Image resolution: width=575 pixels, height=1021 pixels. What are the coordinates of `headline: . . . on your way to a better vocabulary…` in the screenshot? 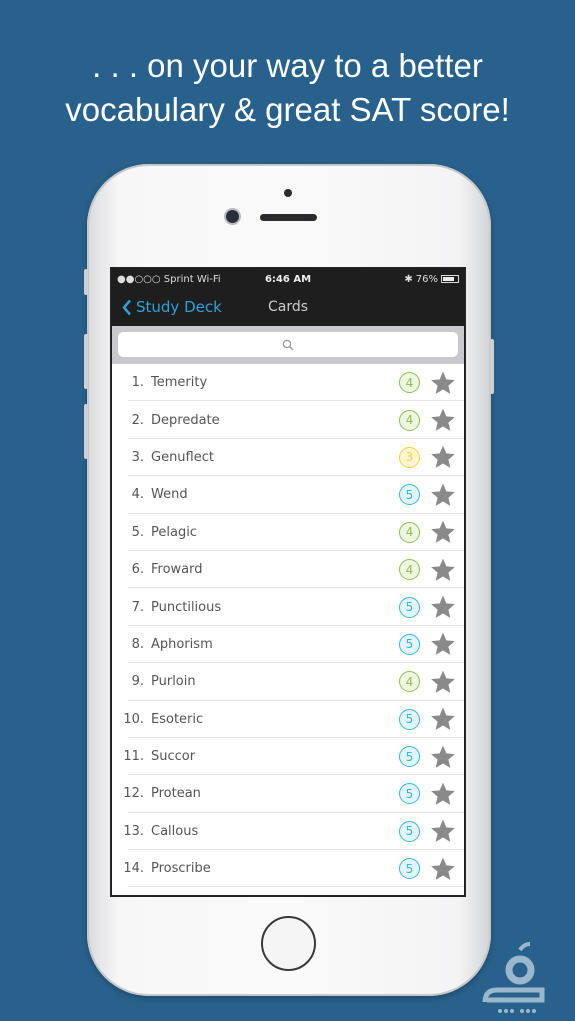 It's located at (287, 88).